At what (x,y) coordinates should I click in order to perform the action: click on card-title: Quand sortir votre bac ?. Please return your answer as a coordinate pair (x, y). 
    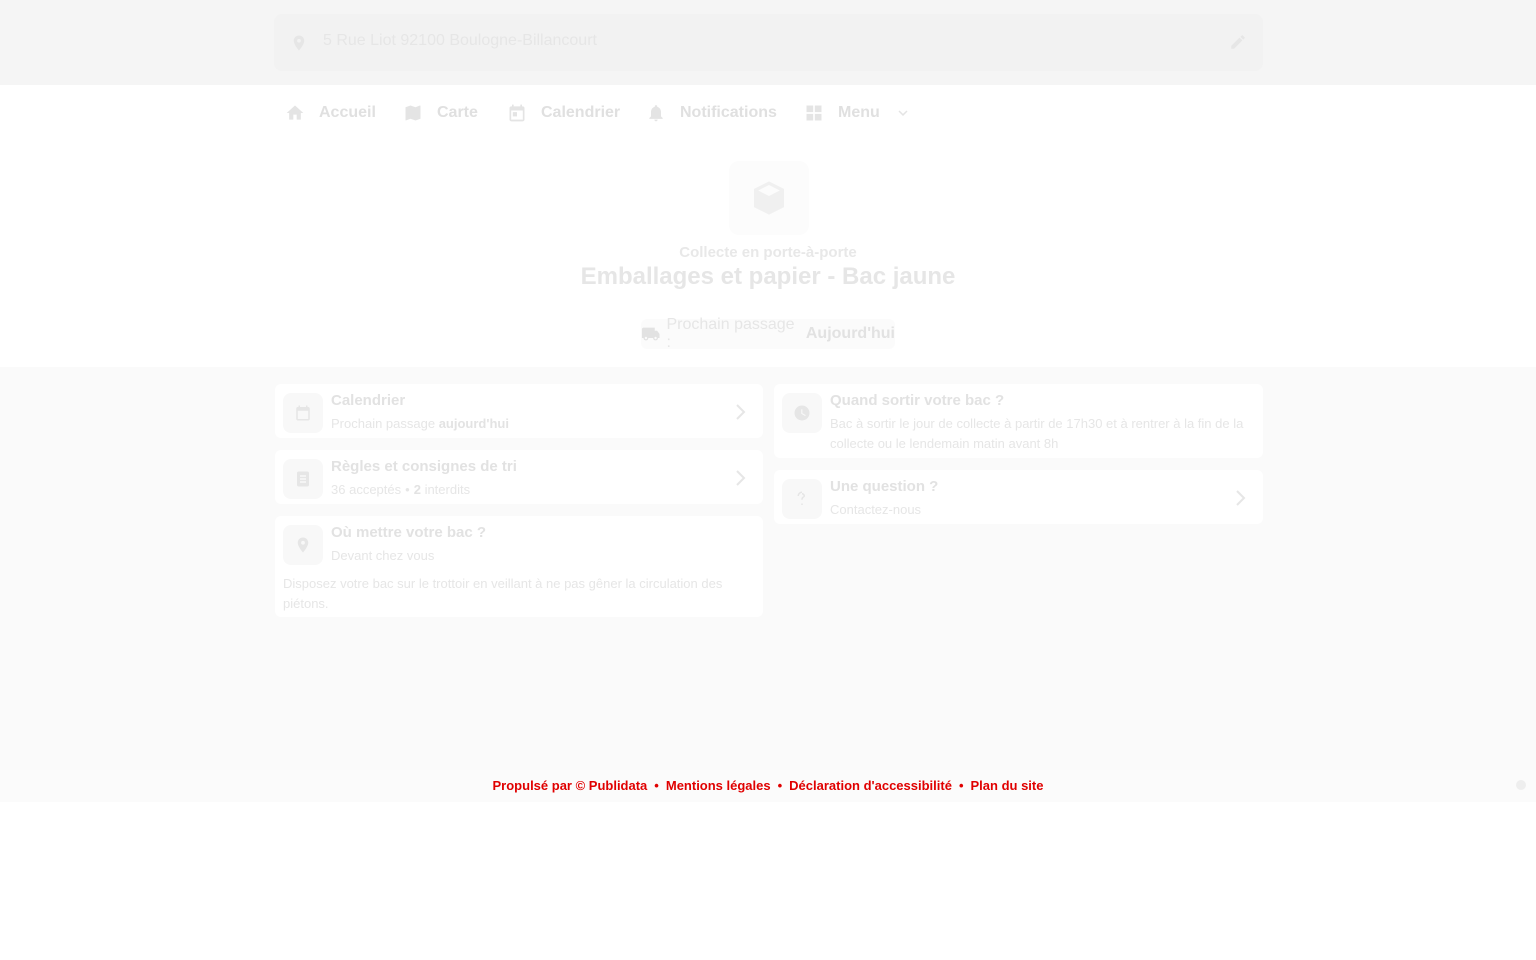
    Looking at the image, I should click on (917, 400).